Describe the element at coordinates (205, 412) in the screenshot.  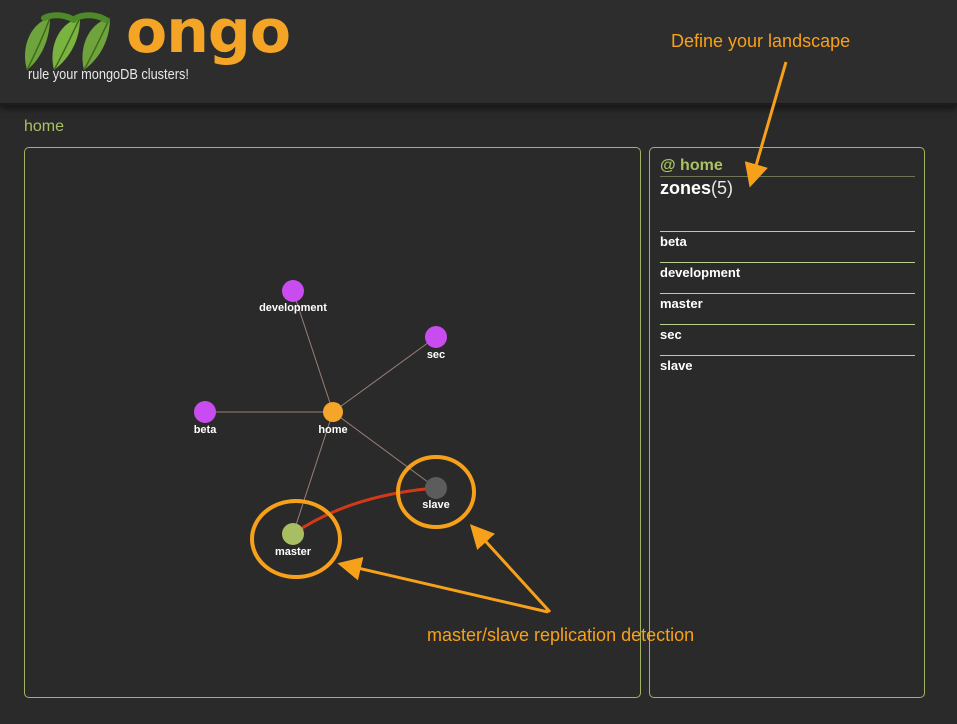
I see `zone-node-beta` at that location.